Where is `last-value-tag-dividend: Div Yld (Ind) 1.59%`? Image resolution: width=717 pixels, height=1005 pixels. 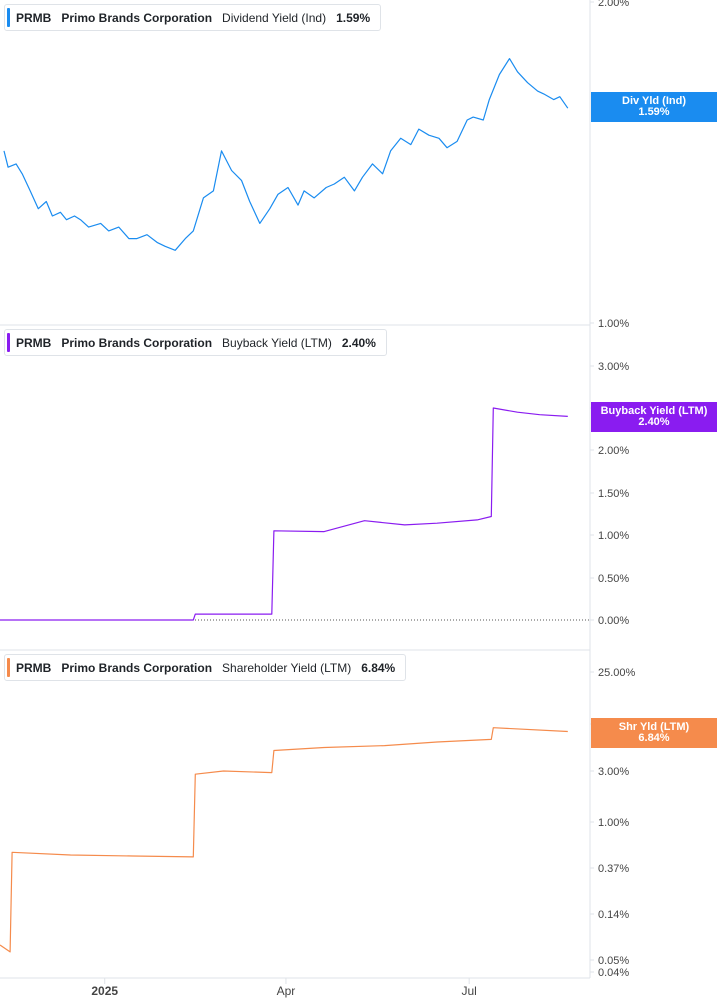 last-value-tag-dividend: Div Yld (Ind) 1.59% is located at coordinates (654, 107).